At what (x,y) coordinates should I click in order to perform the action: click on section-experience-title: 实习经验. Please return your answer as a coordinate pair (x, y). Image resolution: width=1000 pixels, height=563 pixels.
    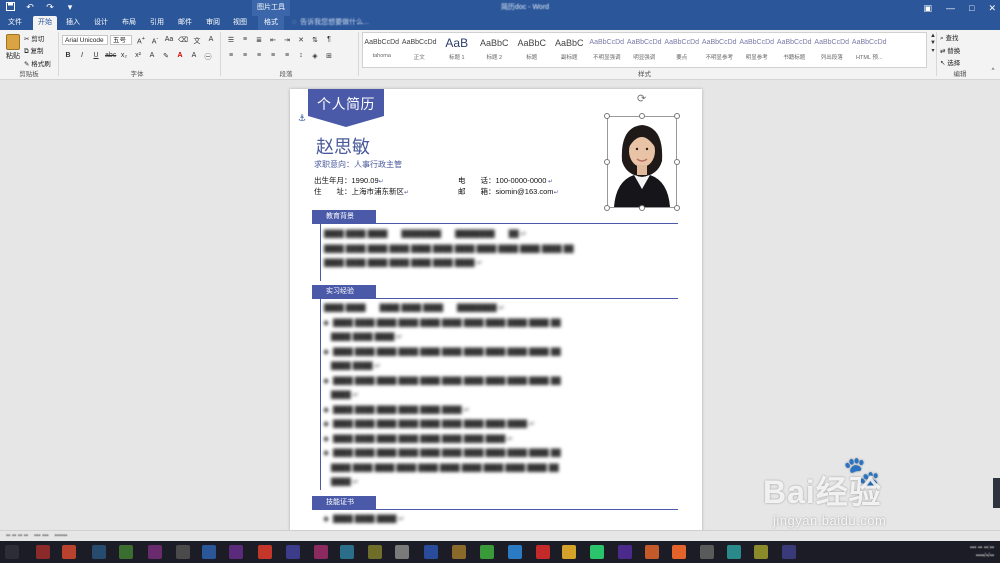
    Looking at the image, I should click on (344, 291).